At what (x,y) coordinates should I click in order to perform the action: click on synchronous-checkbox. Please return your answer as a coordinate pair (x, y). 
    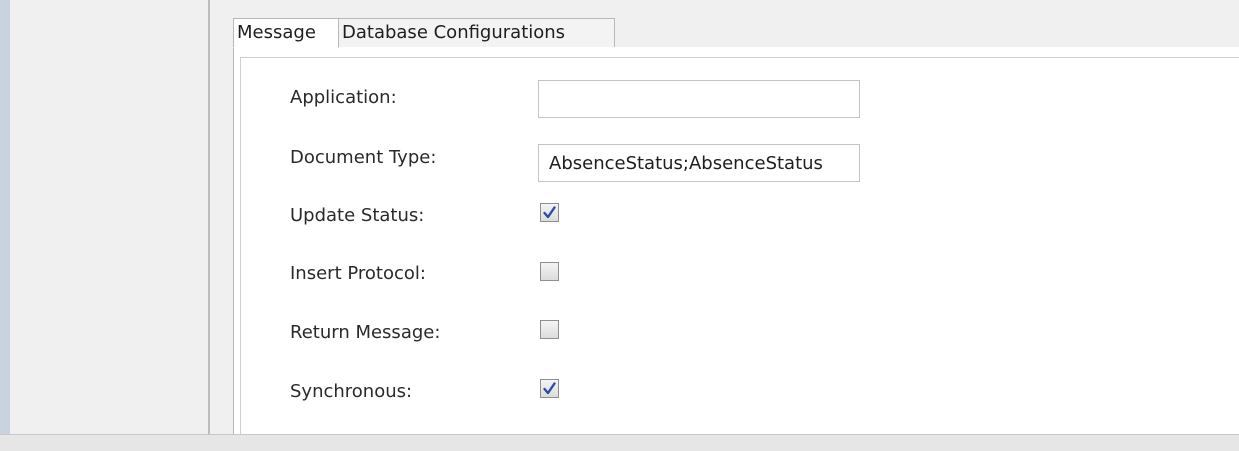
    Looking at the image, I should click on (549, 388).